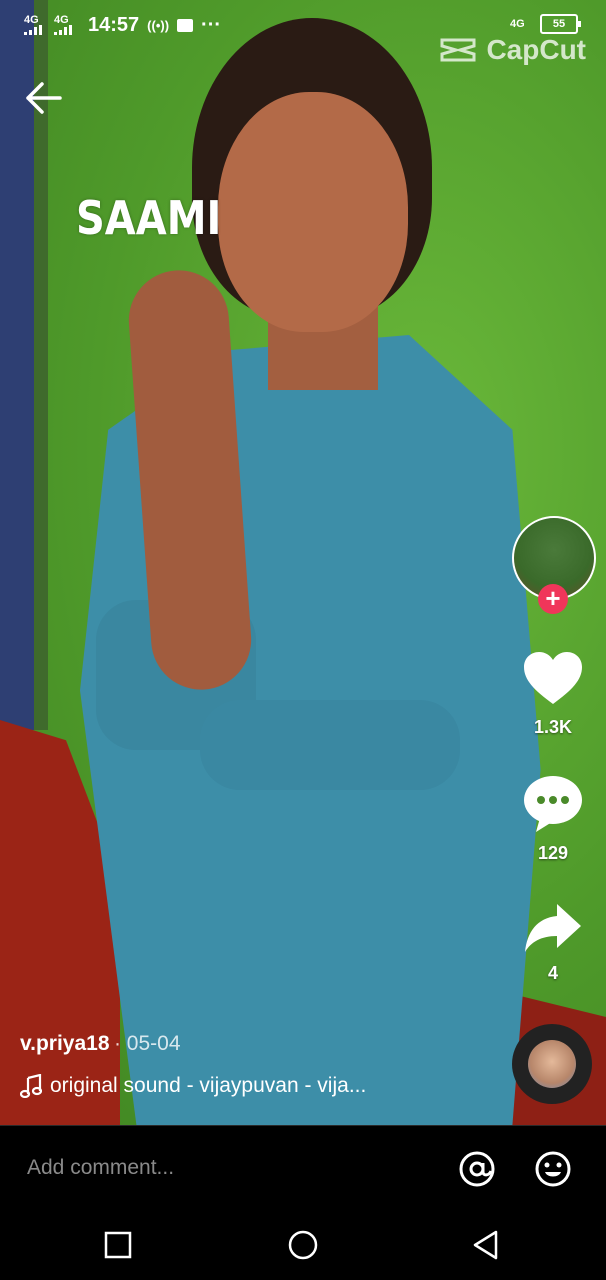 The image size is (606, 1280). What do you see at coordinates (536, 49) in the screenshot?
I see `capcut-brand: CapCut` at bounding box center [536, 49].